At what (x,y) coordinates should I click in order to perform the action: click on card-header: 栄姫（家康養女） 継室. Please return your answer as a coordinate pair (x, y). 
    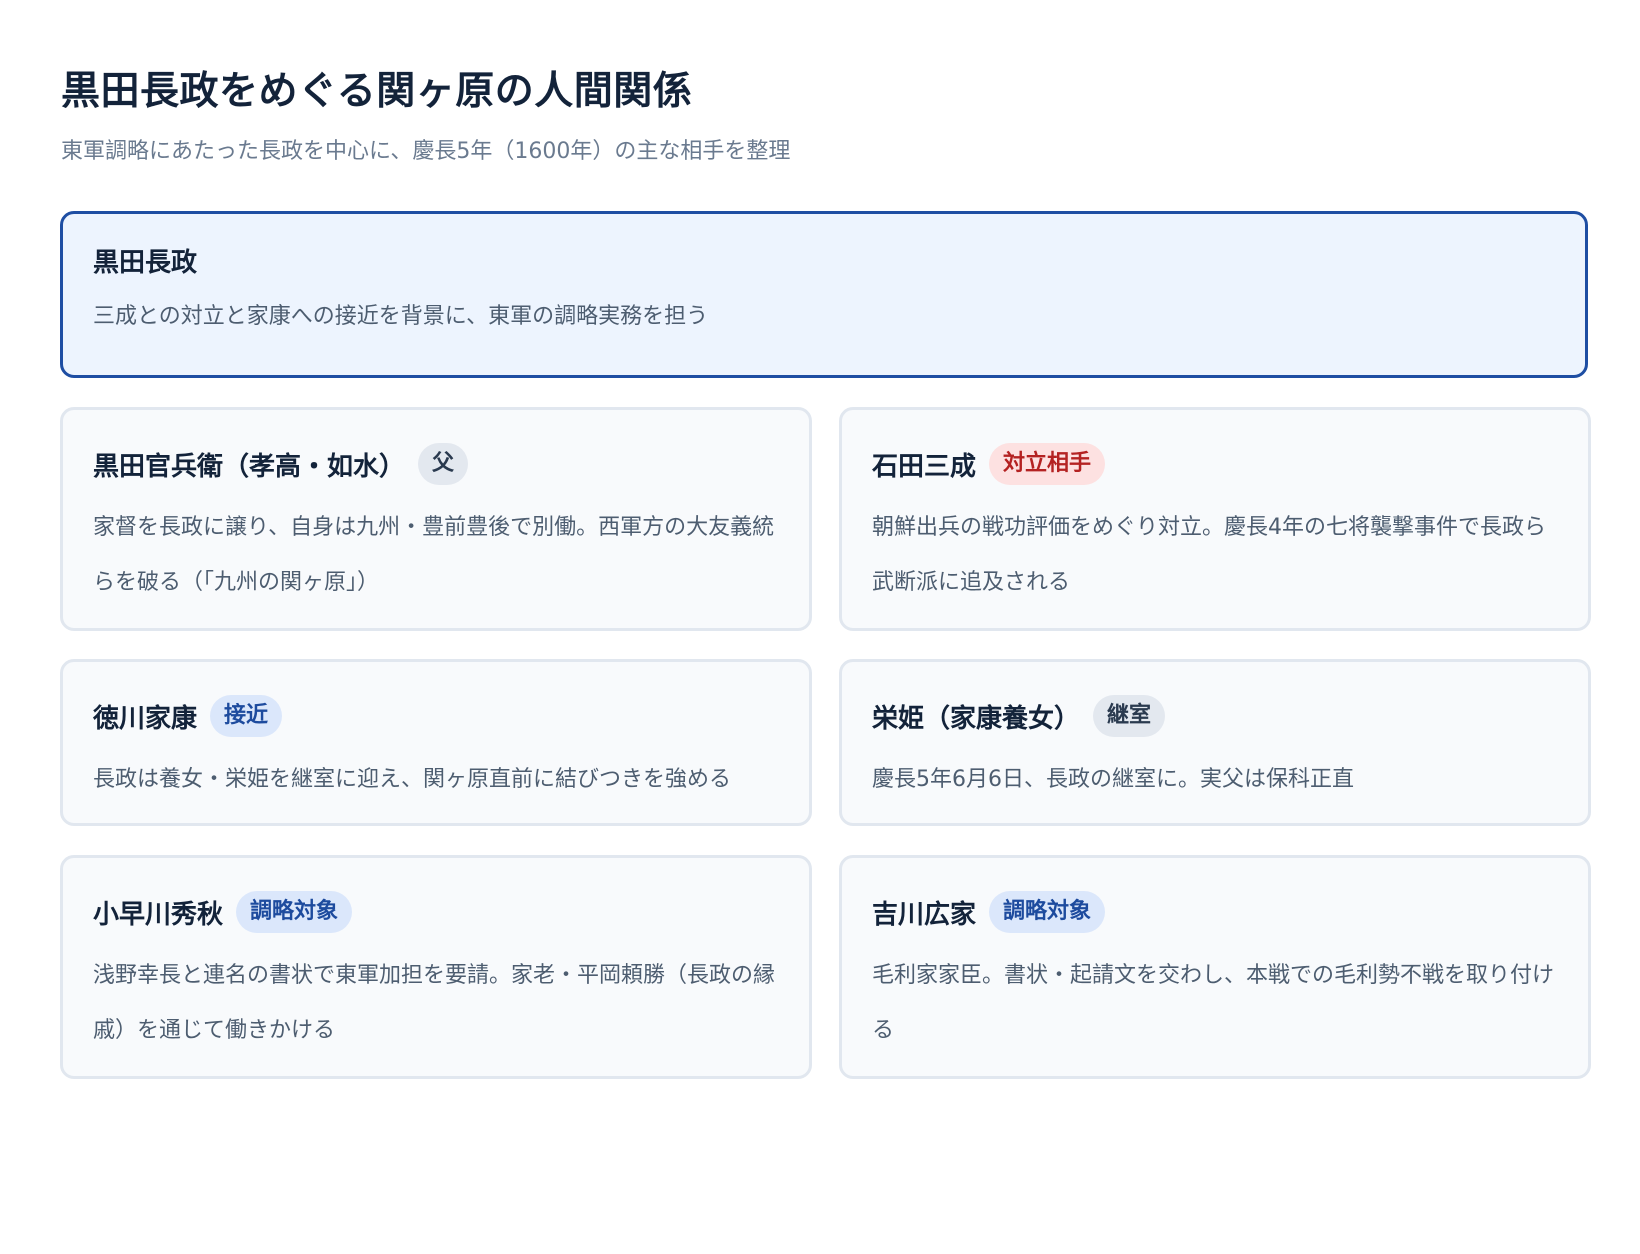
    Looking at the image, I should click on (1215, 716).